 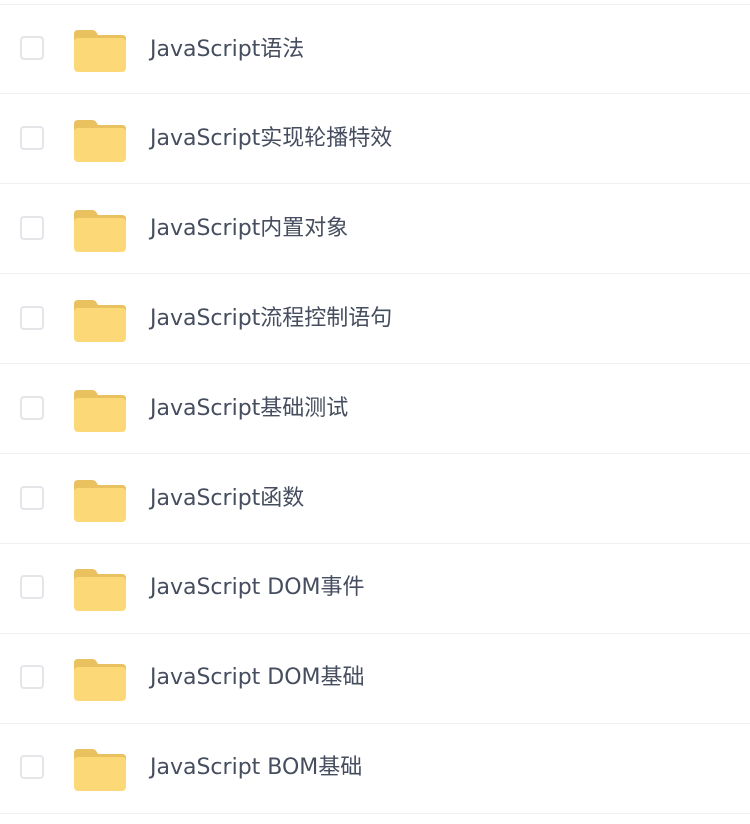 What do you see at coordinates (249, 409) in the screenshot?
I see `file-name: JavaScript基础测试` at bounding box center [249, 409].